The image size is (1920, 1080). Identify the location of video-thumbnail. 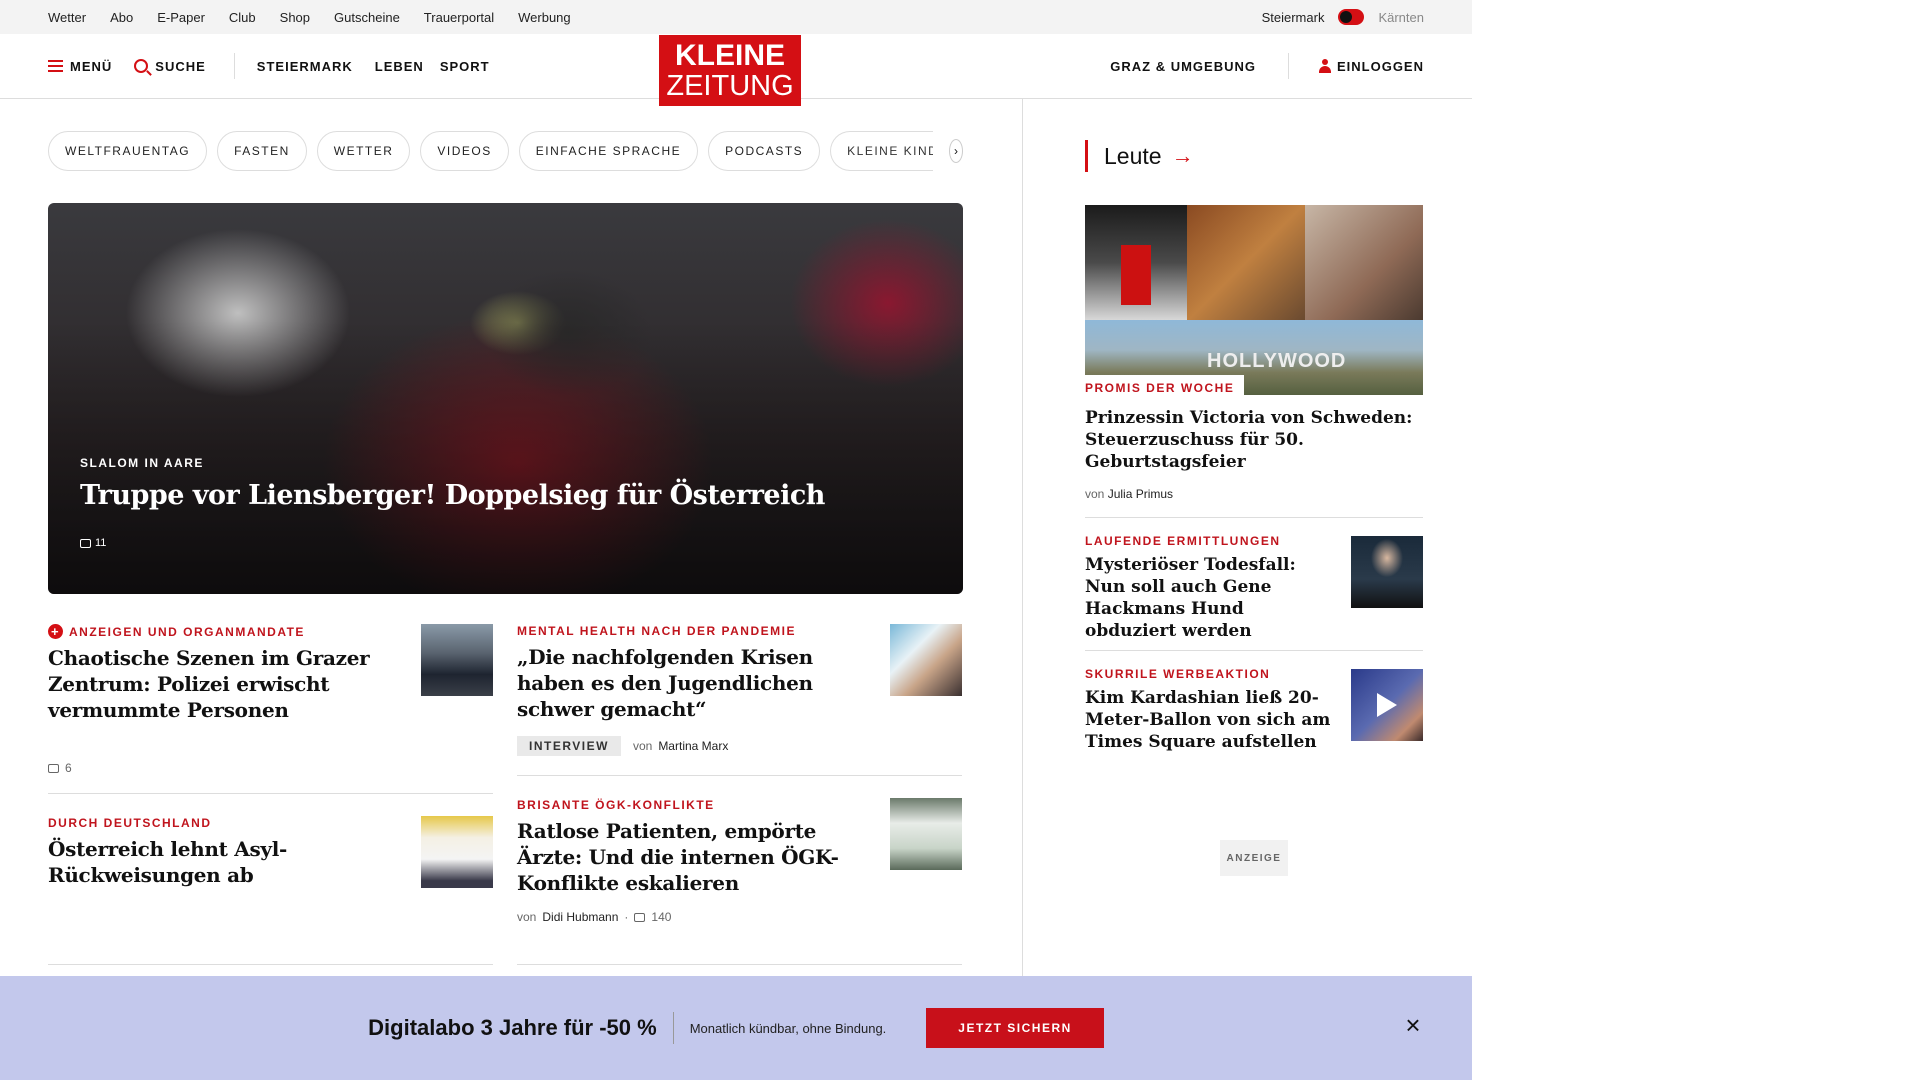
(1387, 705).